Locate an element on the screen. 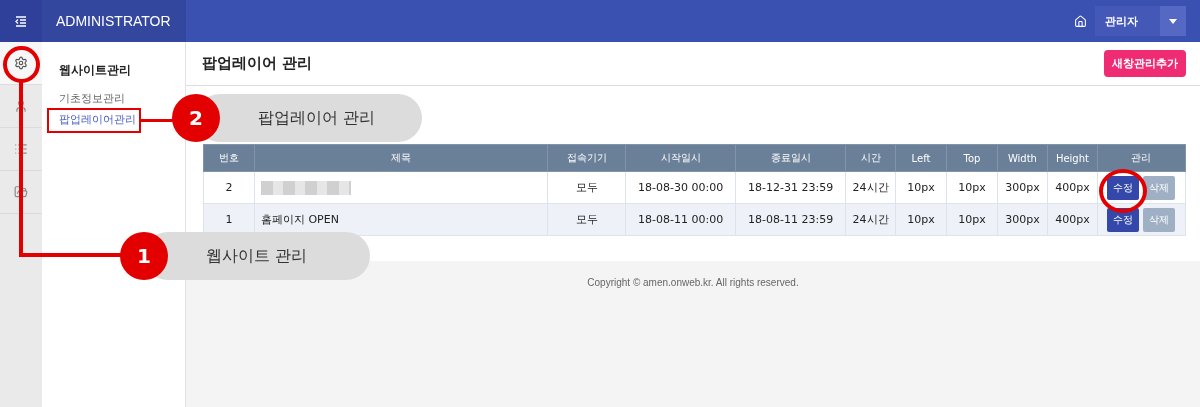  table-cell: 18-08-30 00:00 is located at coordinates (680, 187).